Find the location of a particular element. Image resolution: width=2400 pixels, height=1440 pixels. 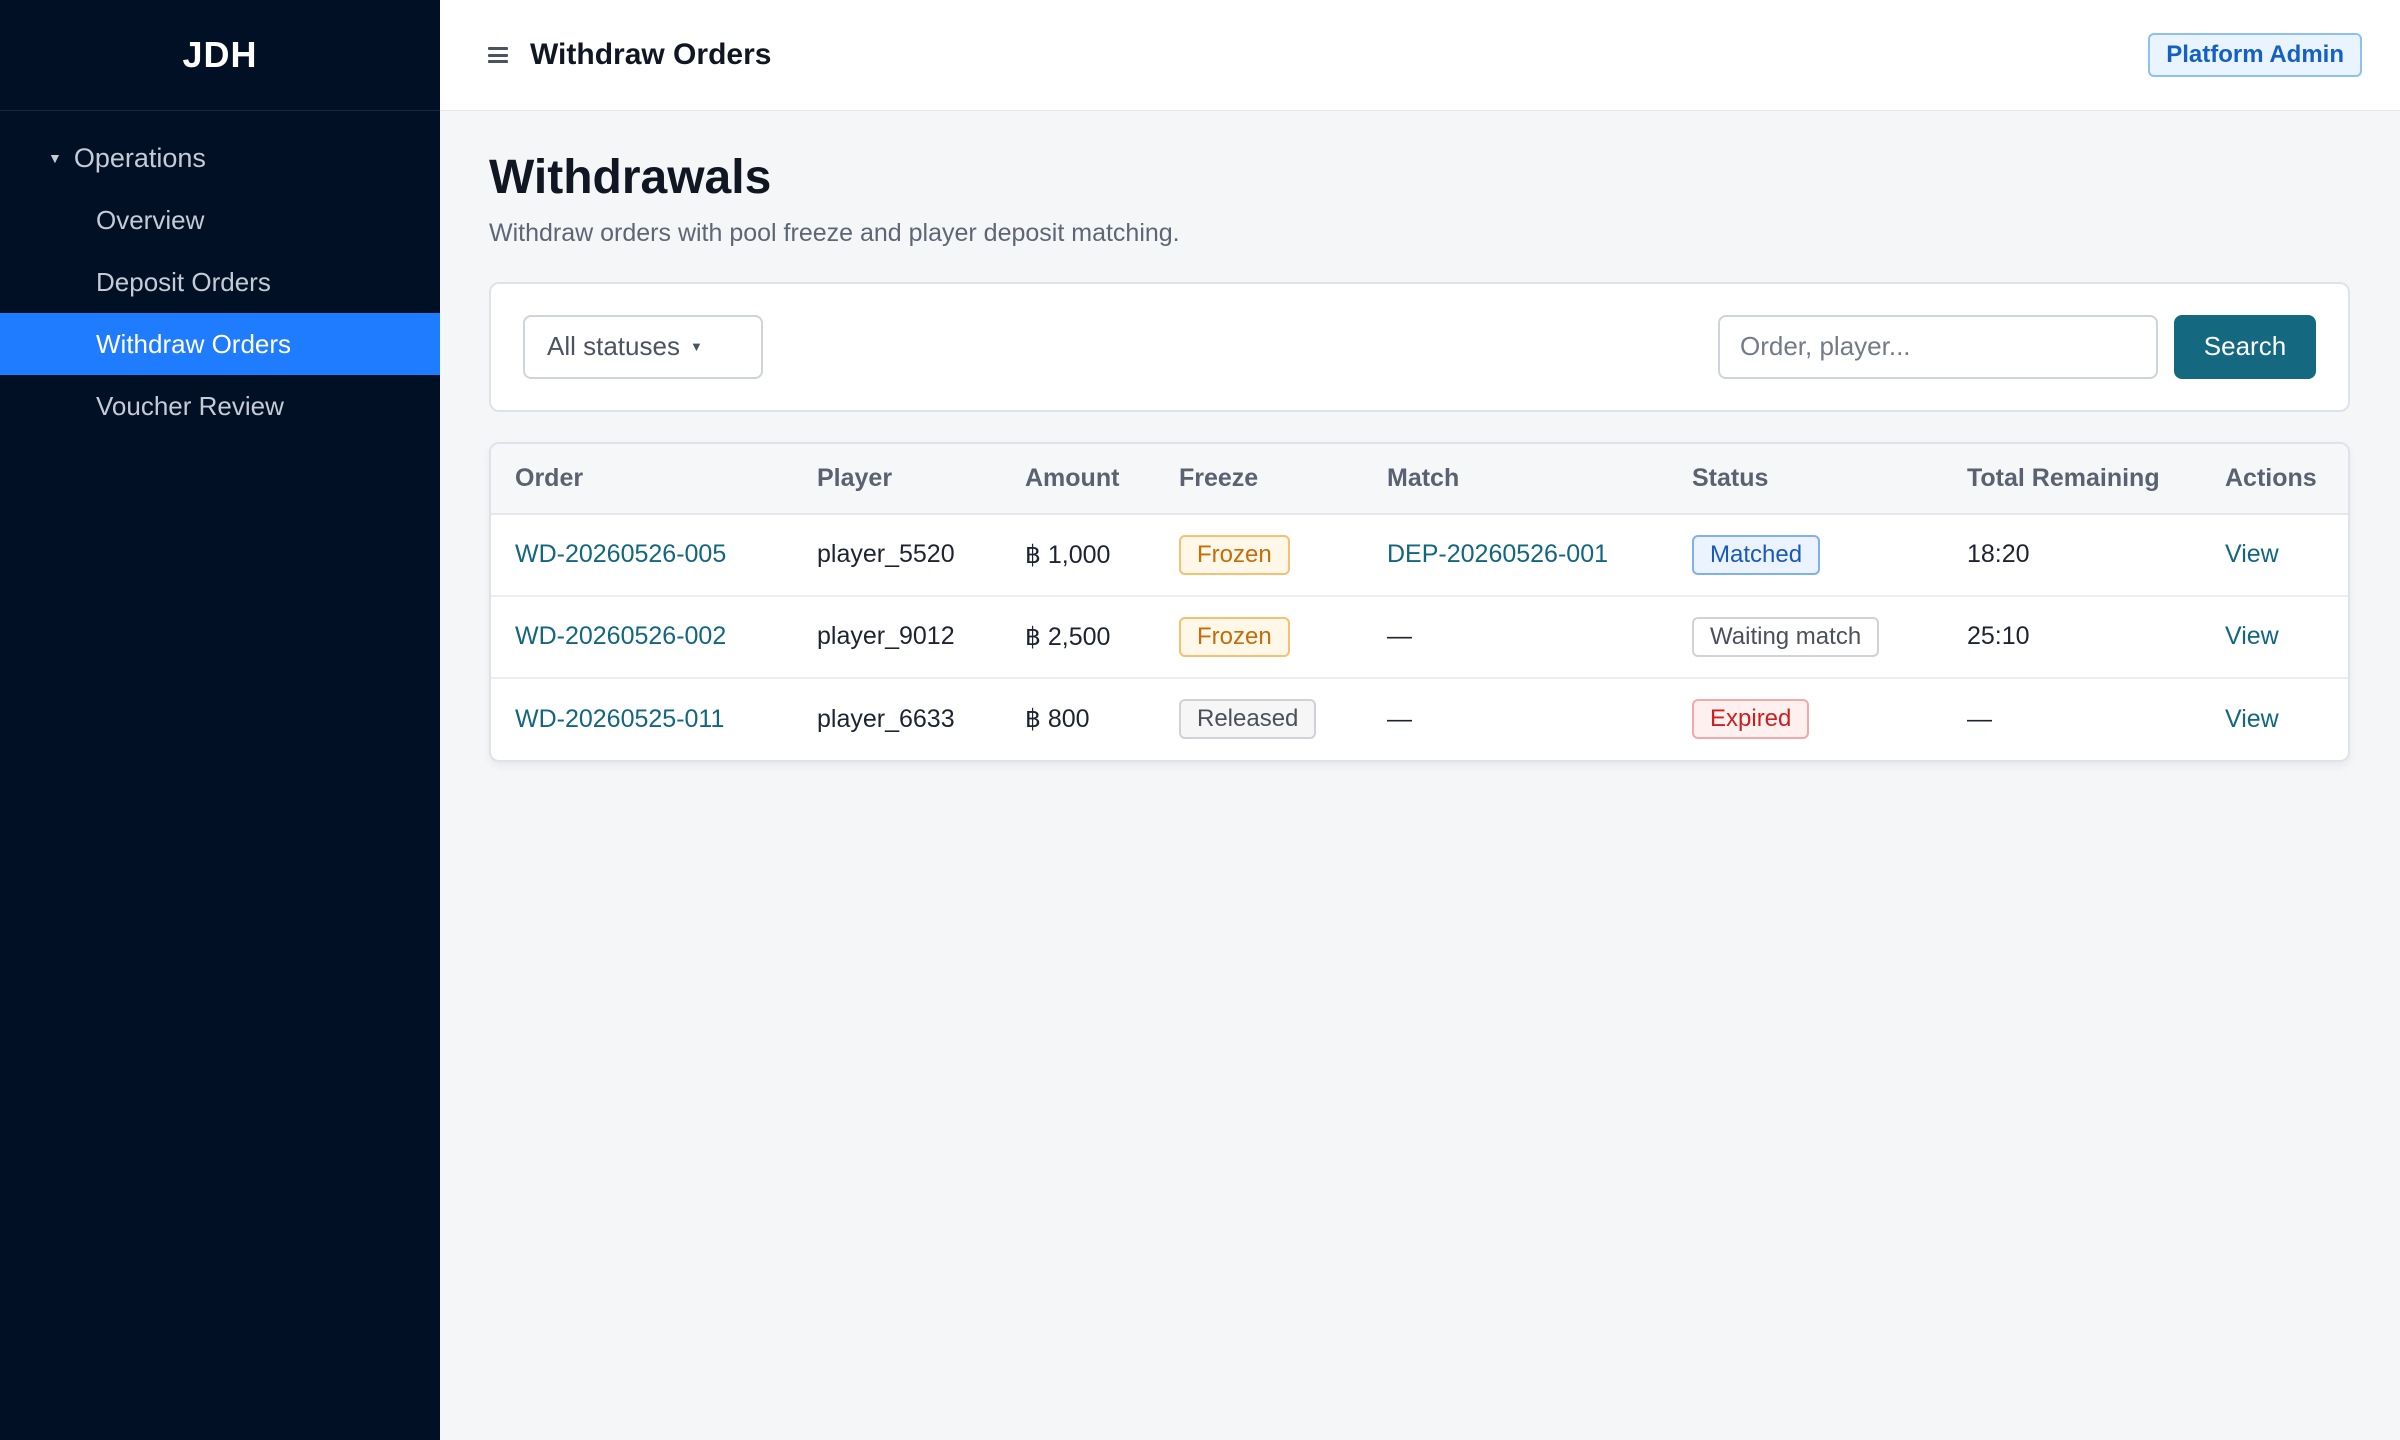

player-cell: player_5520 is located at coordinates (897, 555).